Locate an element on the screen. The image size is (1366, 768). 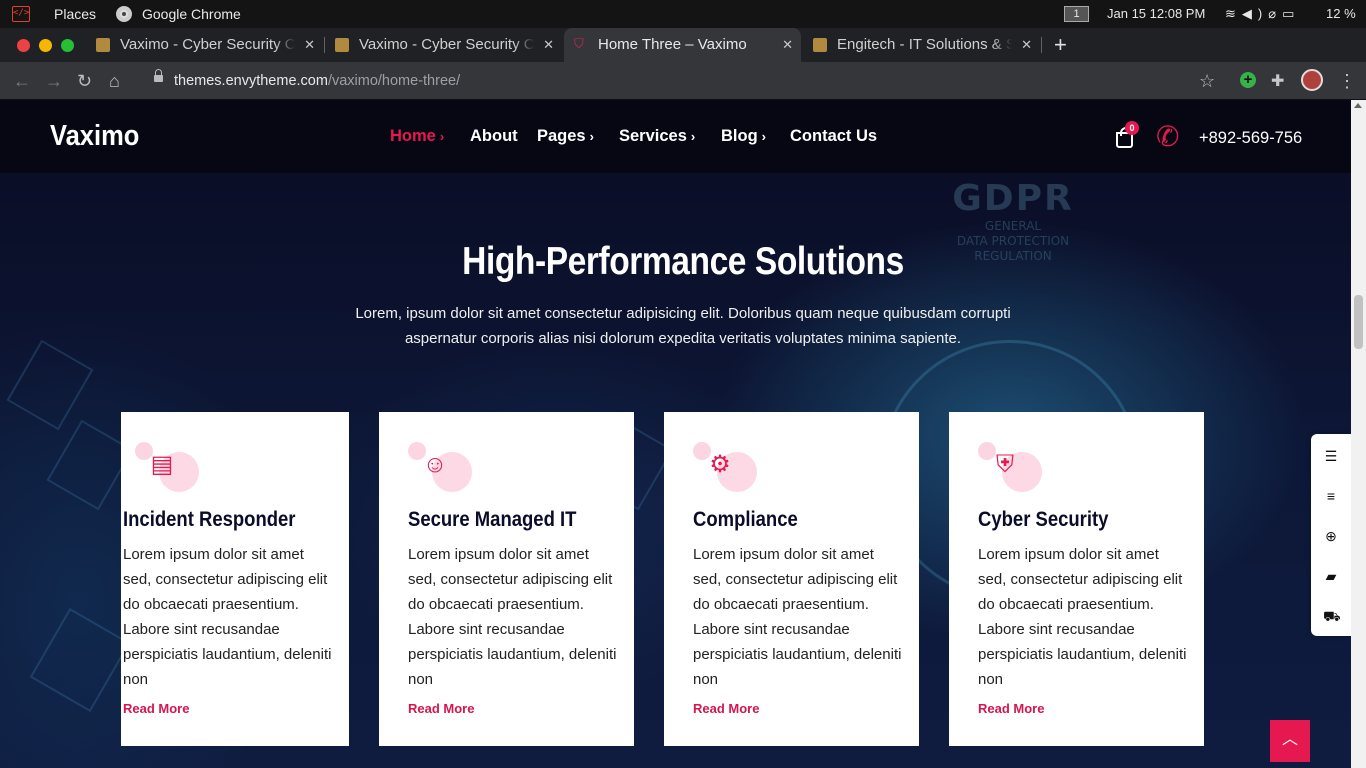
lock-icon is located at coordinates (158, 77).